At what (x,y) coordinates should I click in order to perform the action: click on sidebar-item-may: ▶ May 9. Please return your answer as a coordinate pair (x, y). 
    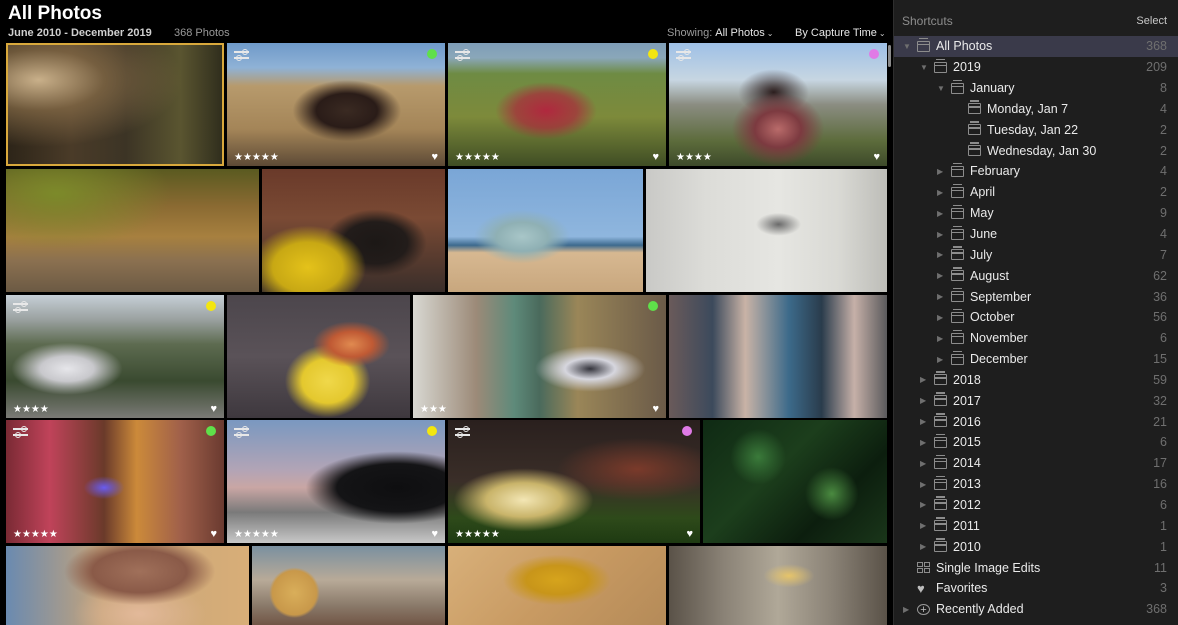
    Looking at the image, I should click on (1036, 213).